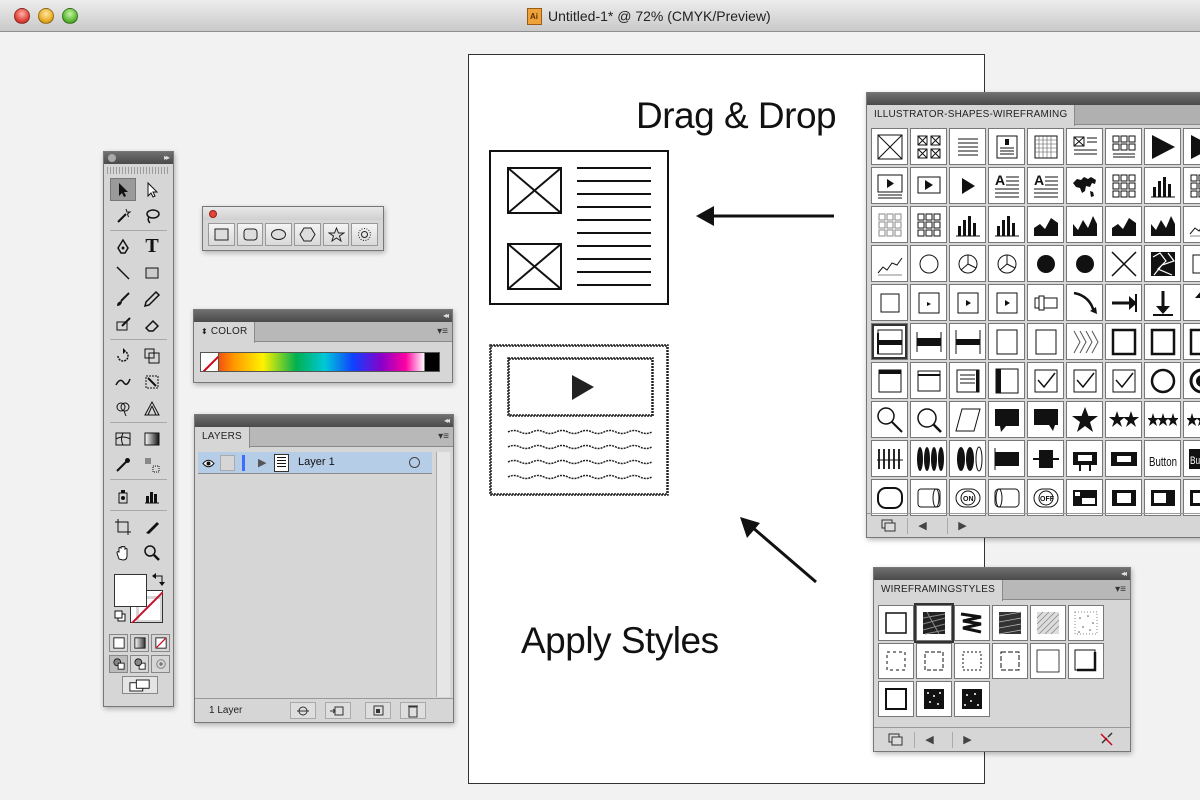 This screenshot has width=1200, height=800. I want to click on symbol-circle, so click(928, 263).